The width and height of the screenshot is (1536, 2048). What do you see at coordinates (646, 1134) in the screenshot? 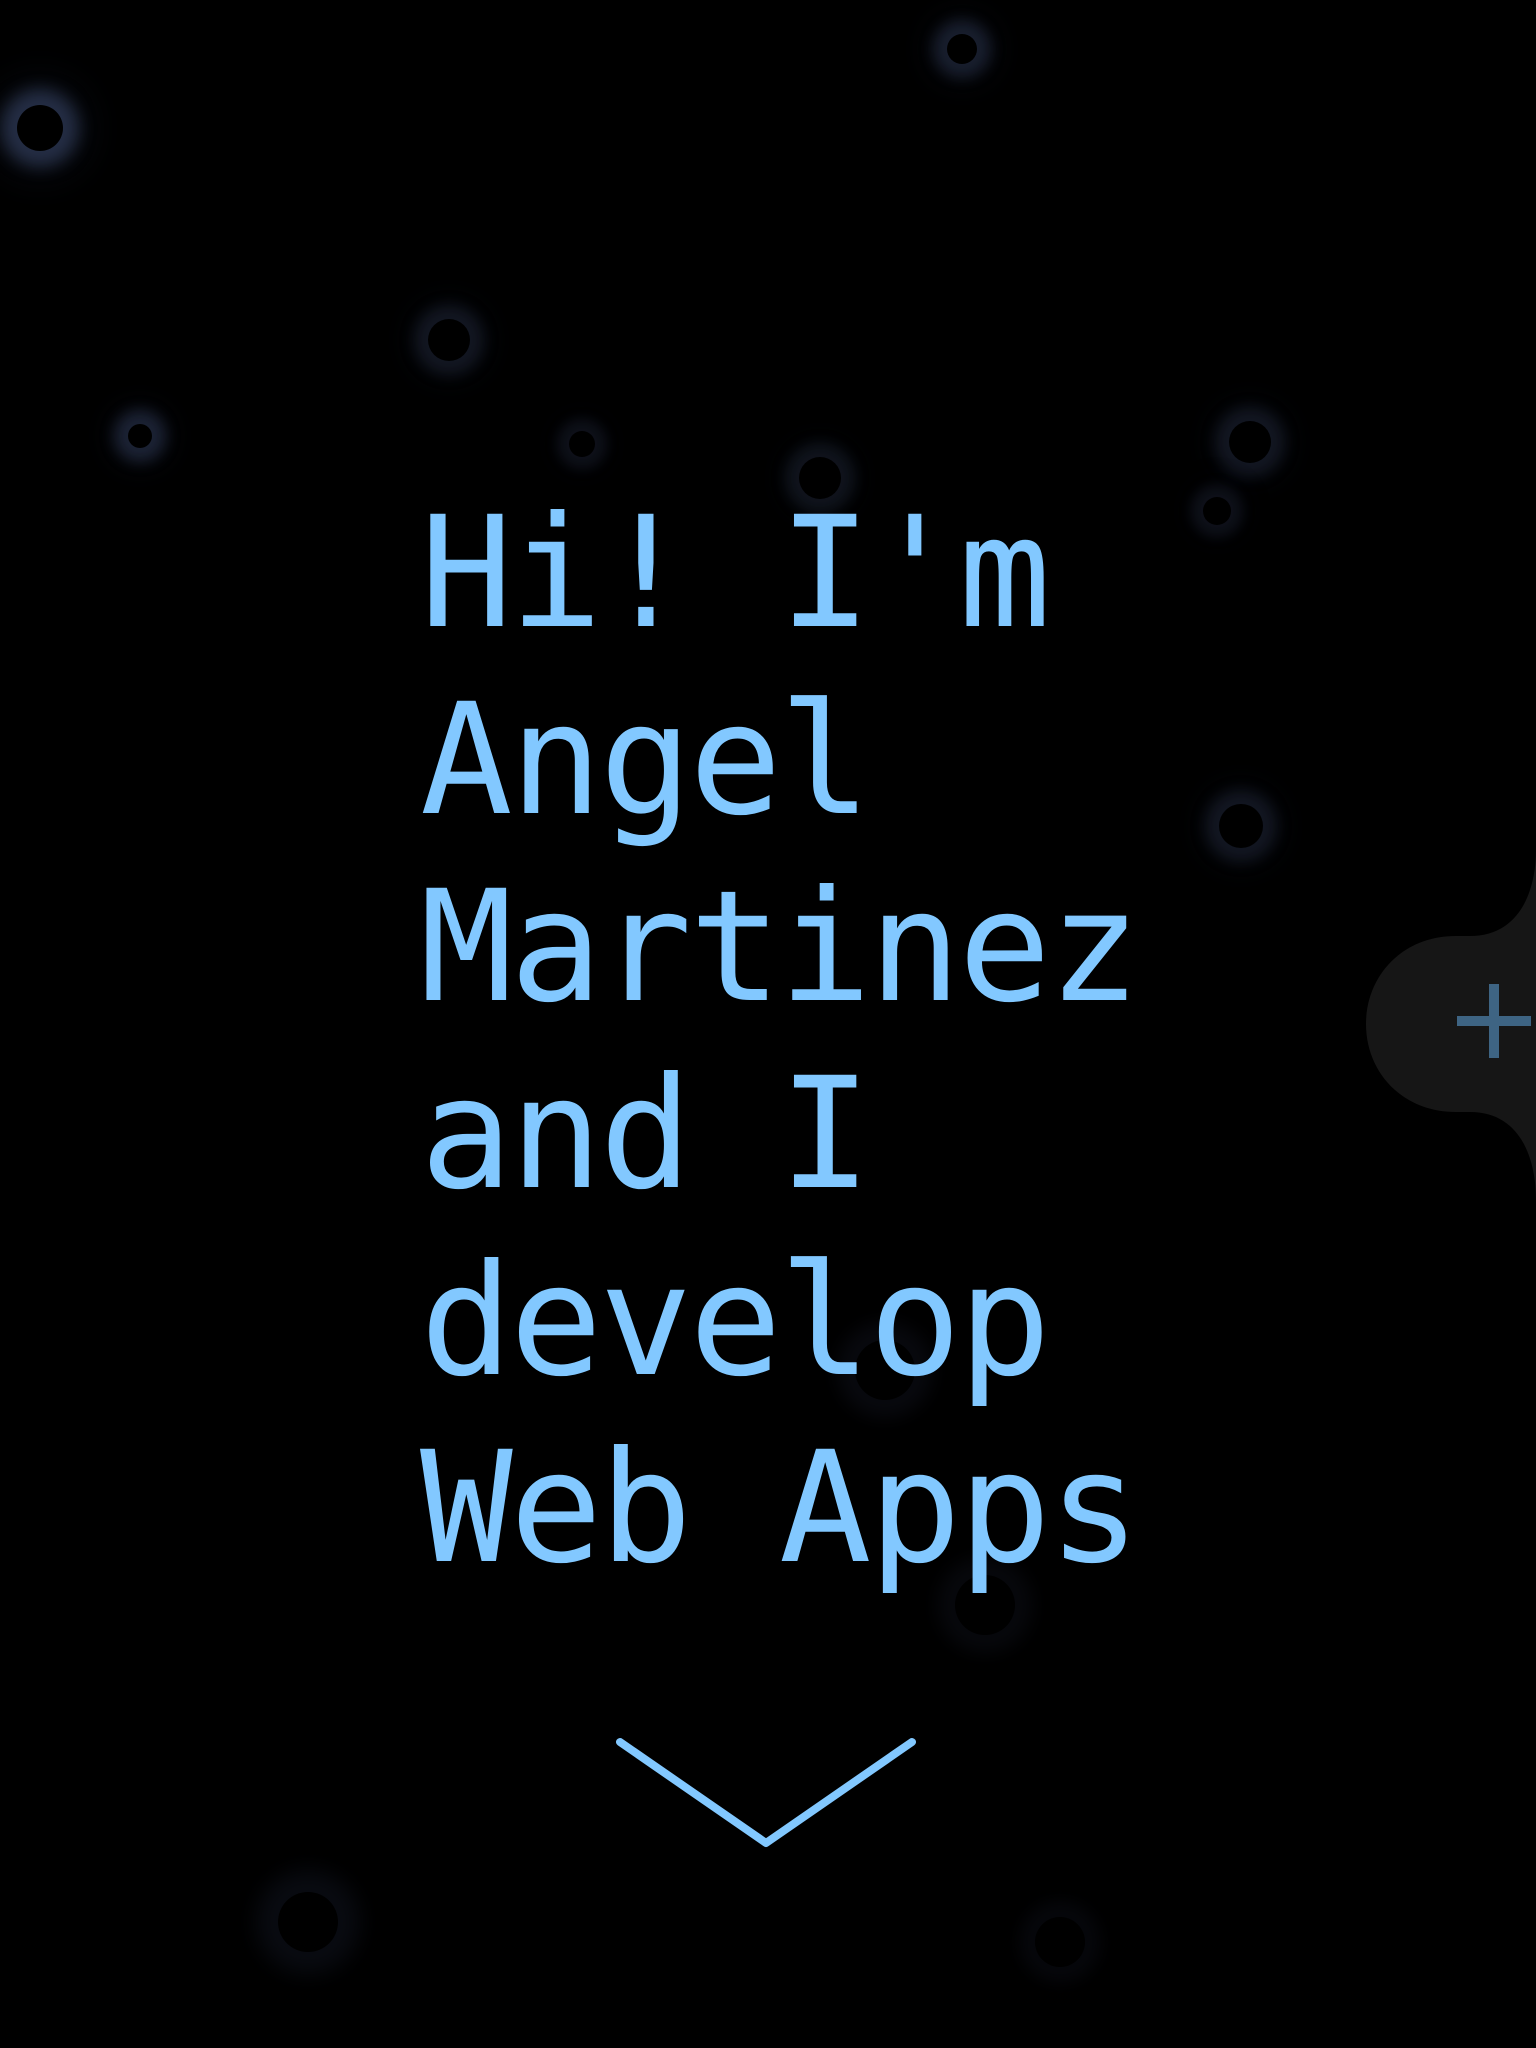
I see `hero-line: and I` at bounding box center [646, 1134].